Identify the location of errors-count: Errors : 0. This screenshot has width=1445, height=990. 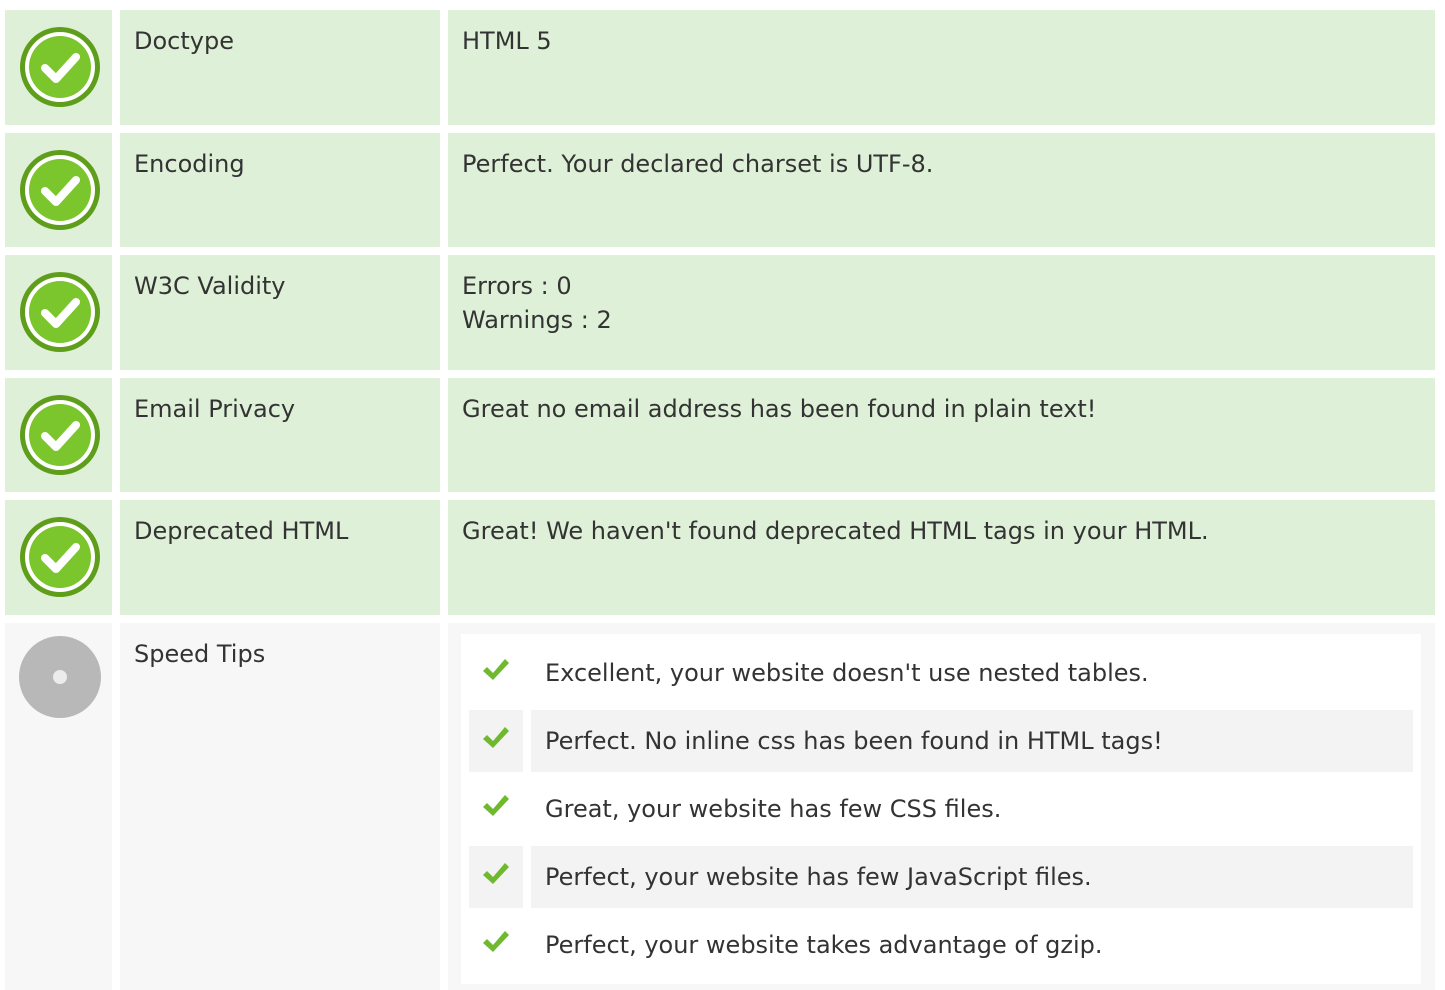
(517, 286).